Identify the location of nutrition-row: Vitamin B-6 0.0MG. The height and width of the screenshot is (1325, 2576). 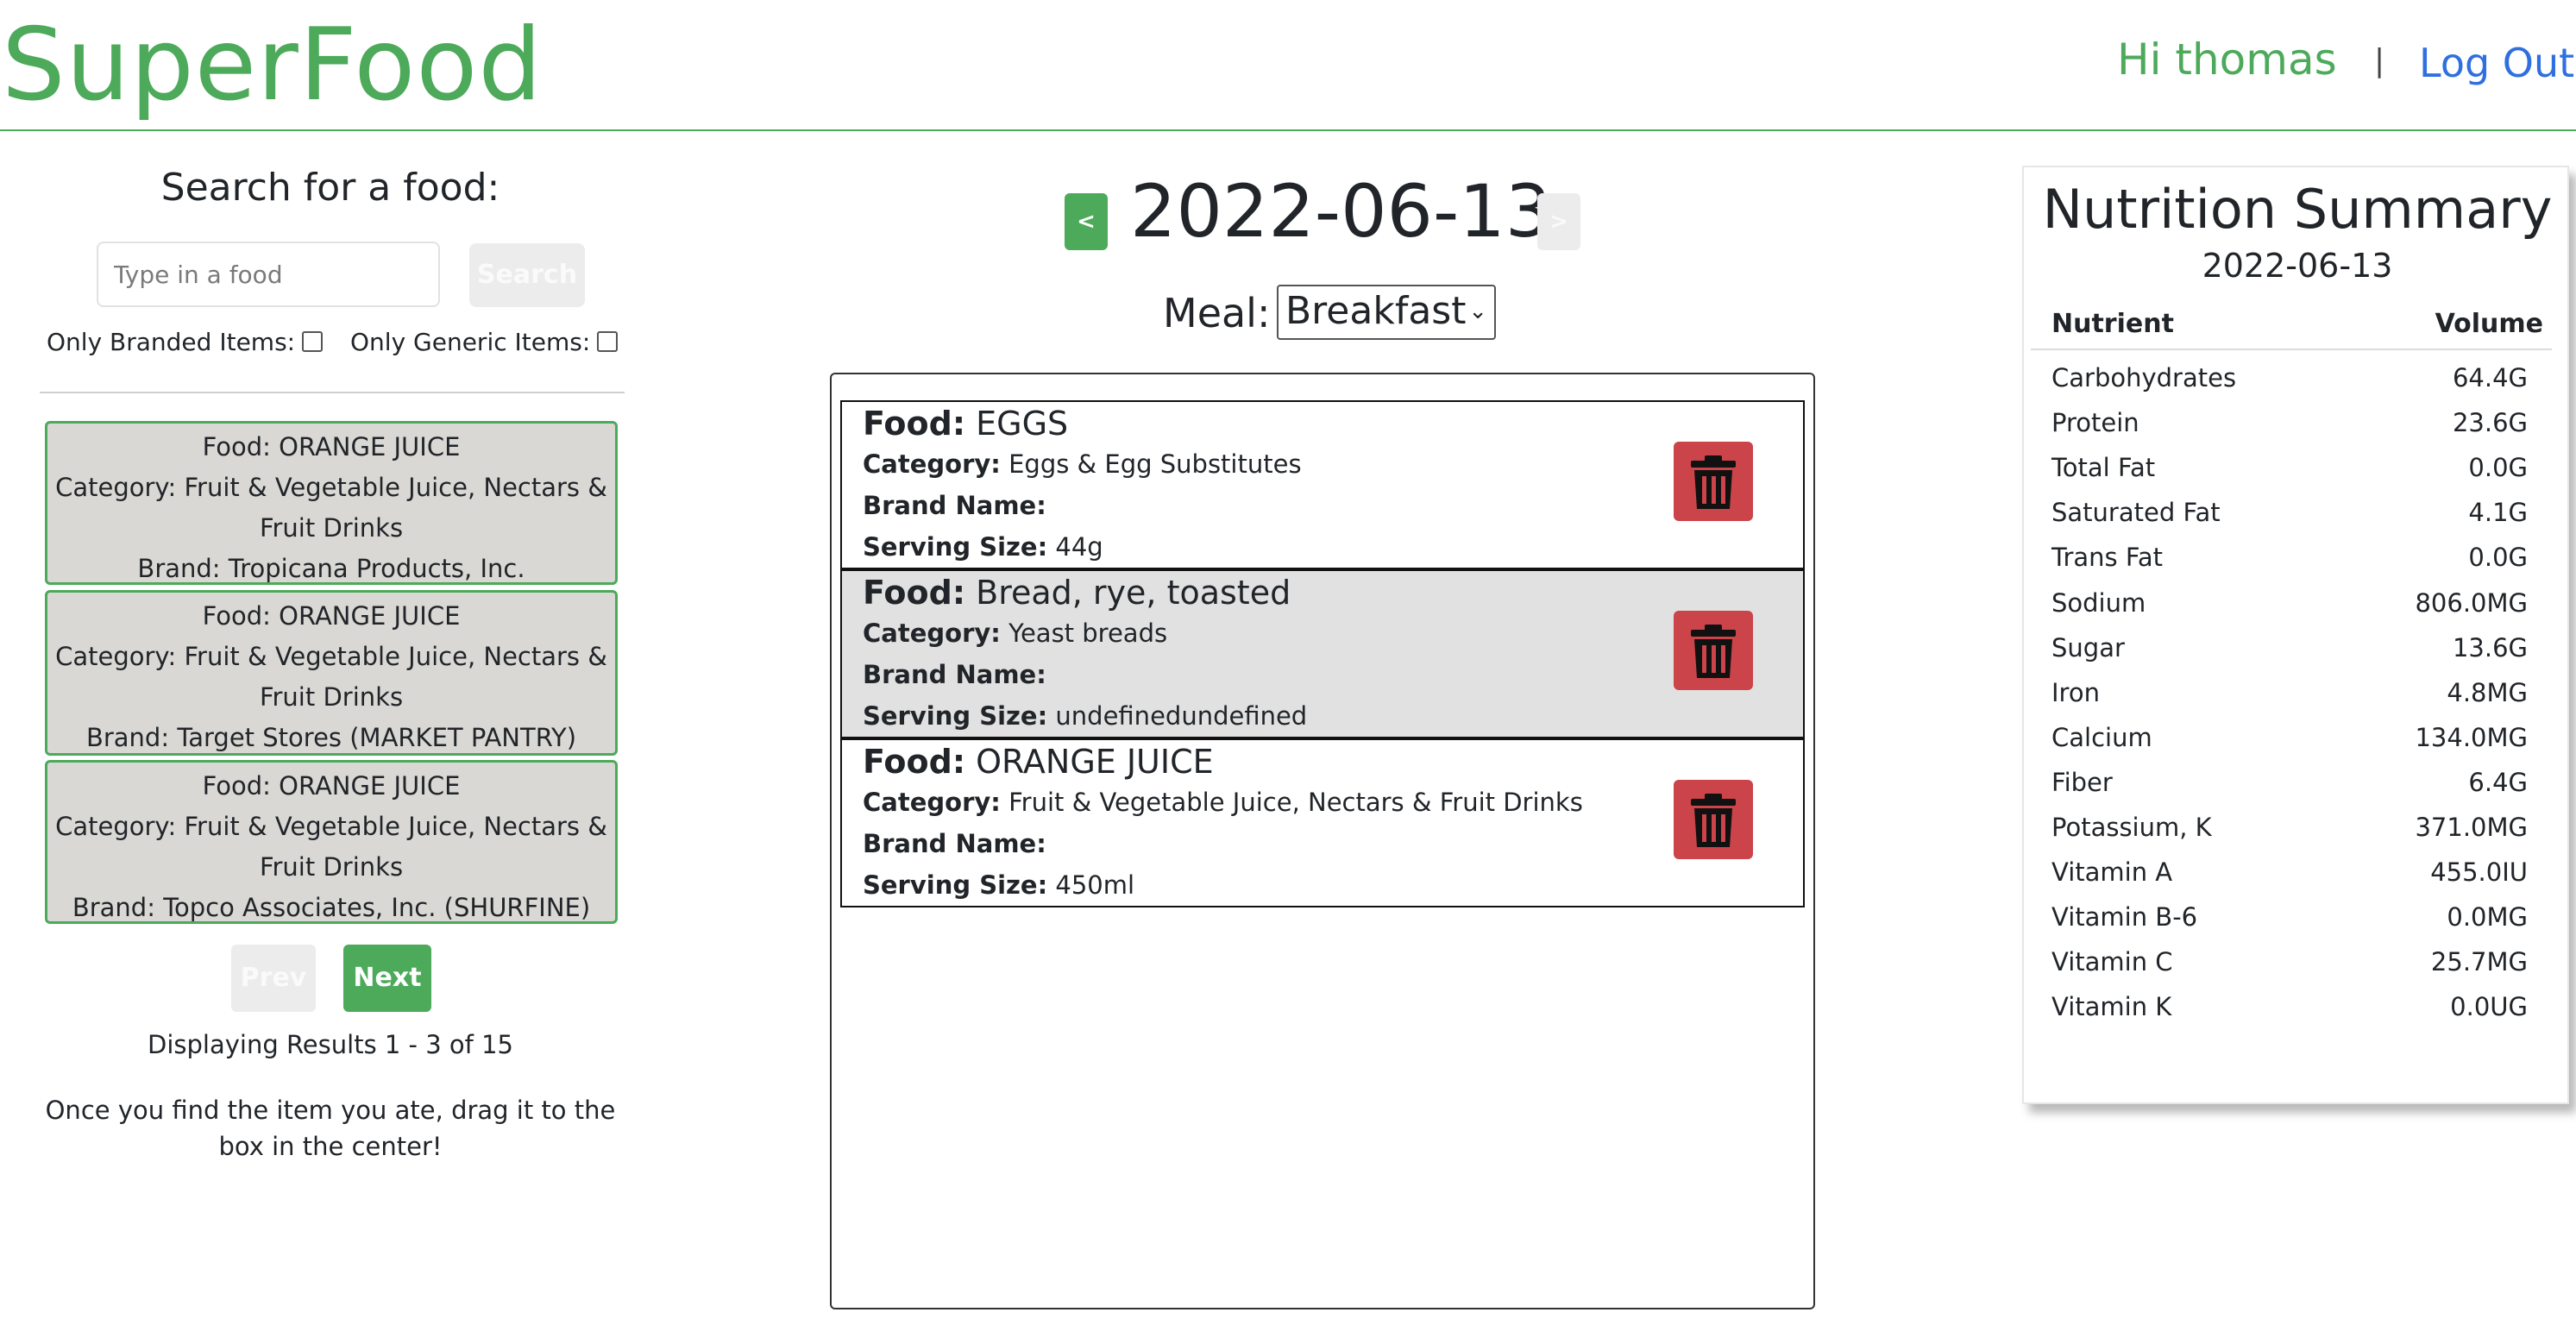
(2289, 917).